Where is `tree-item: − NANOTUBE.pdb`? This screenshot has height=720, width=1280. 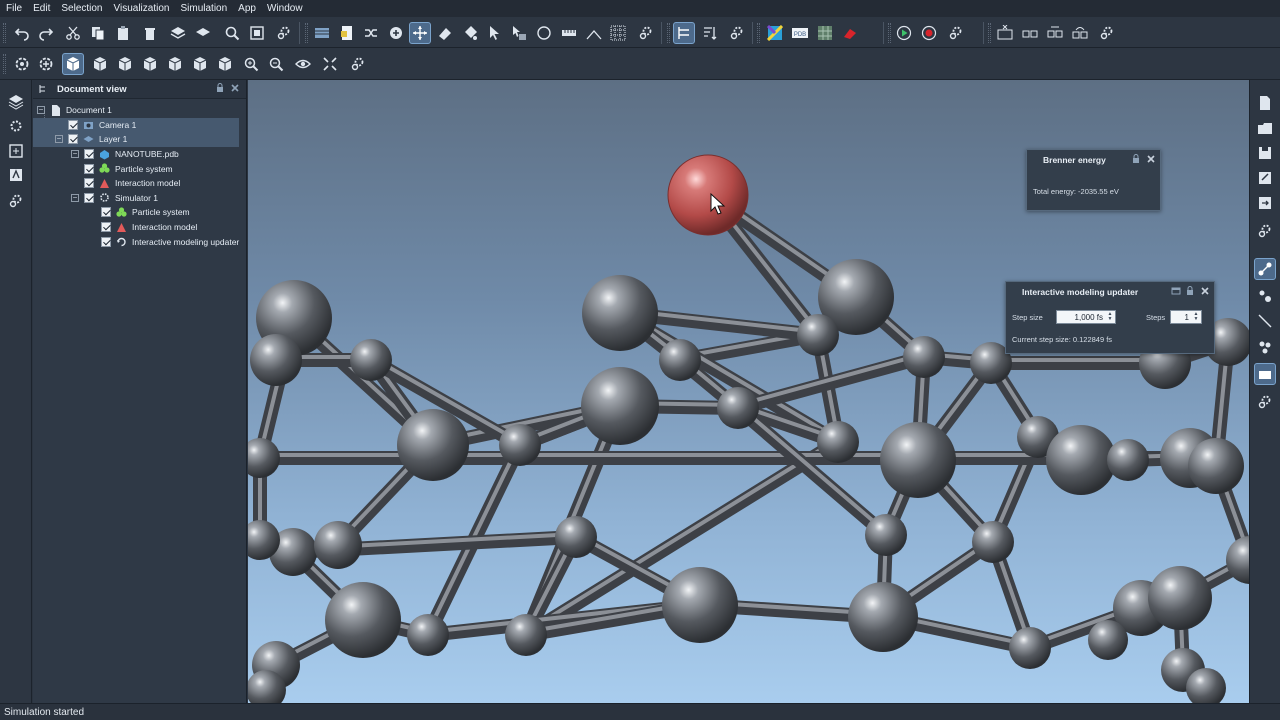 tree-item: − NANOTUBE.pdb is located at coordinates (125, 154).